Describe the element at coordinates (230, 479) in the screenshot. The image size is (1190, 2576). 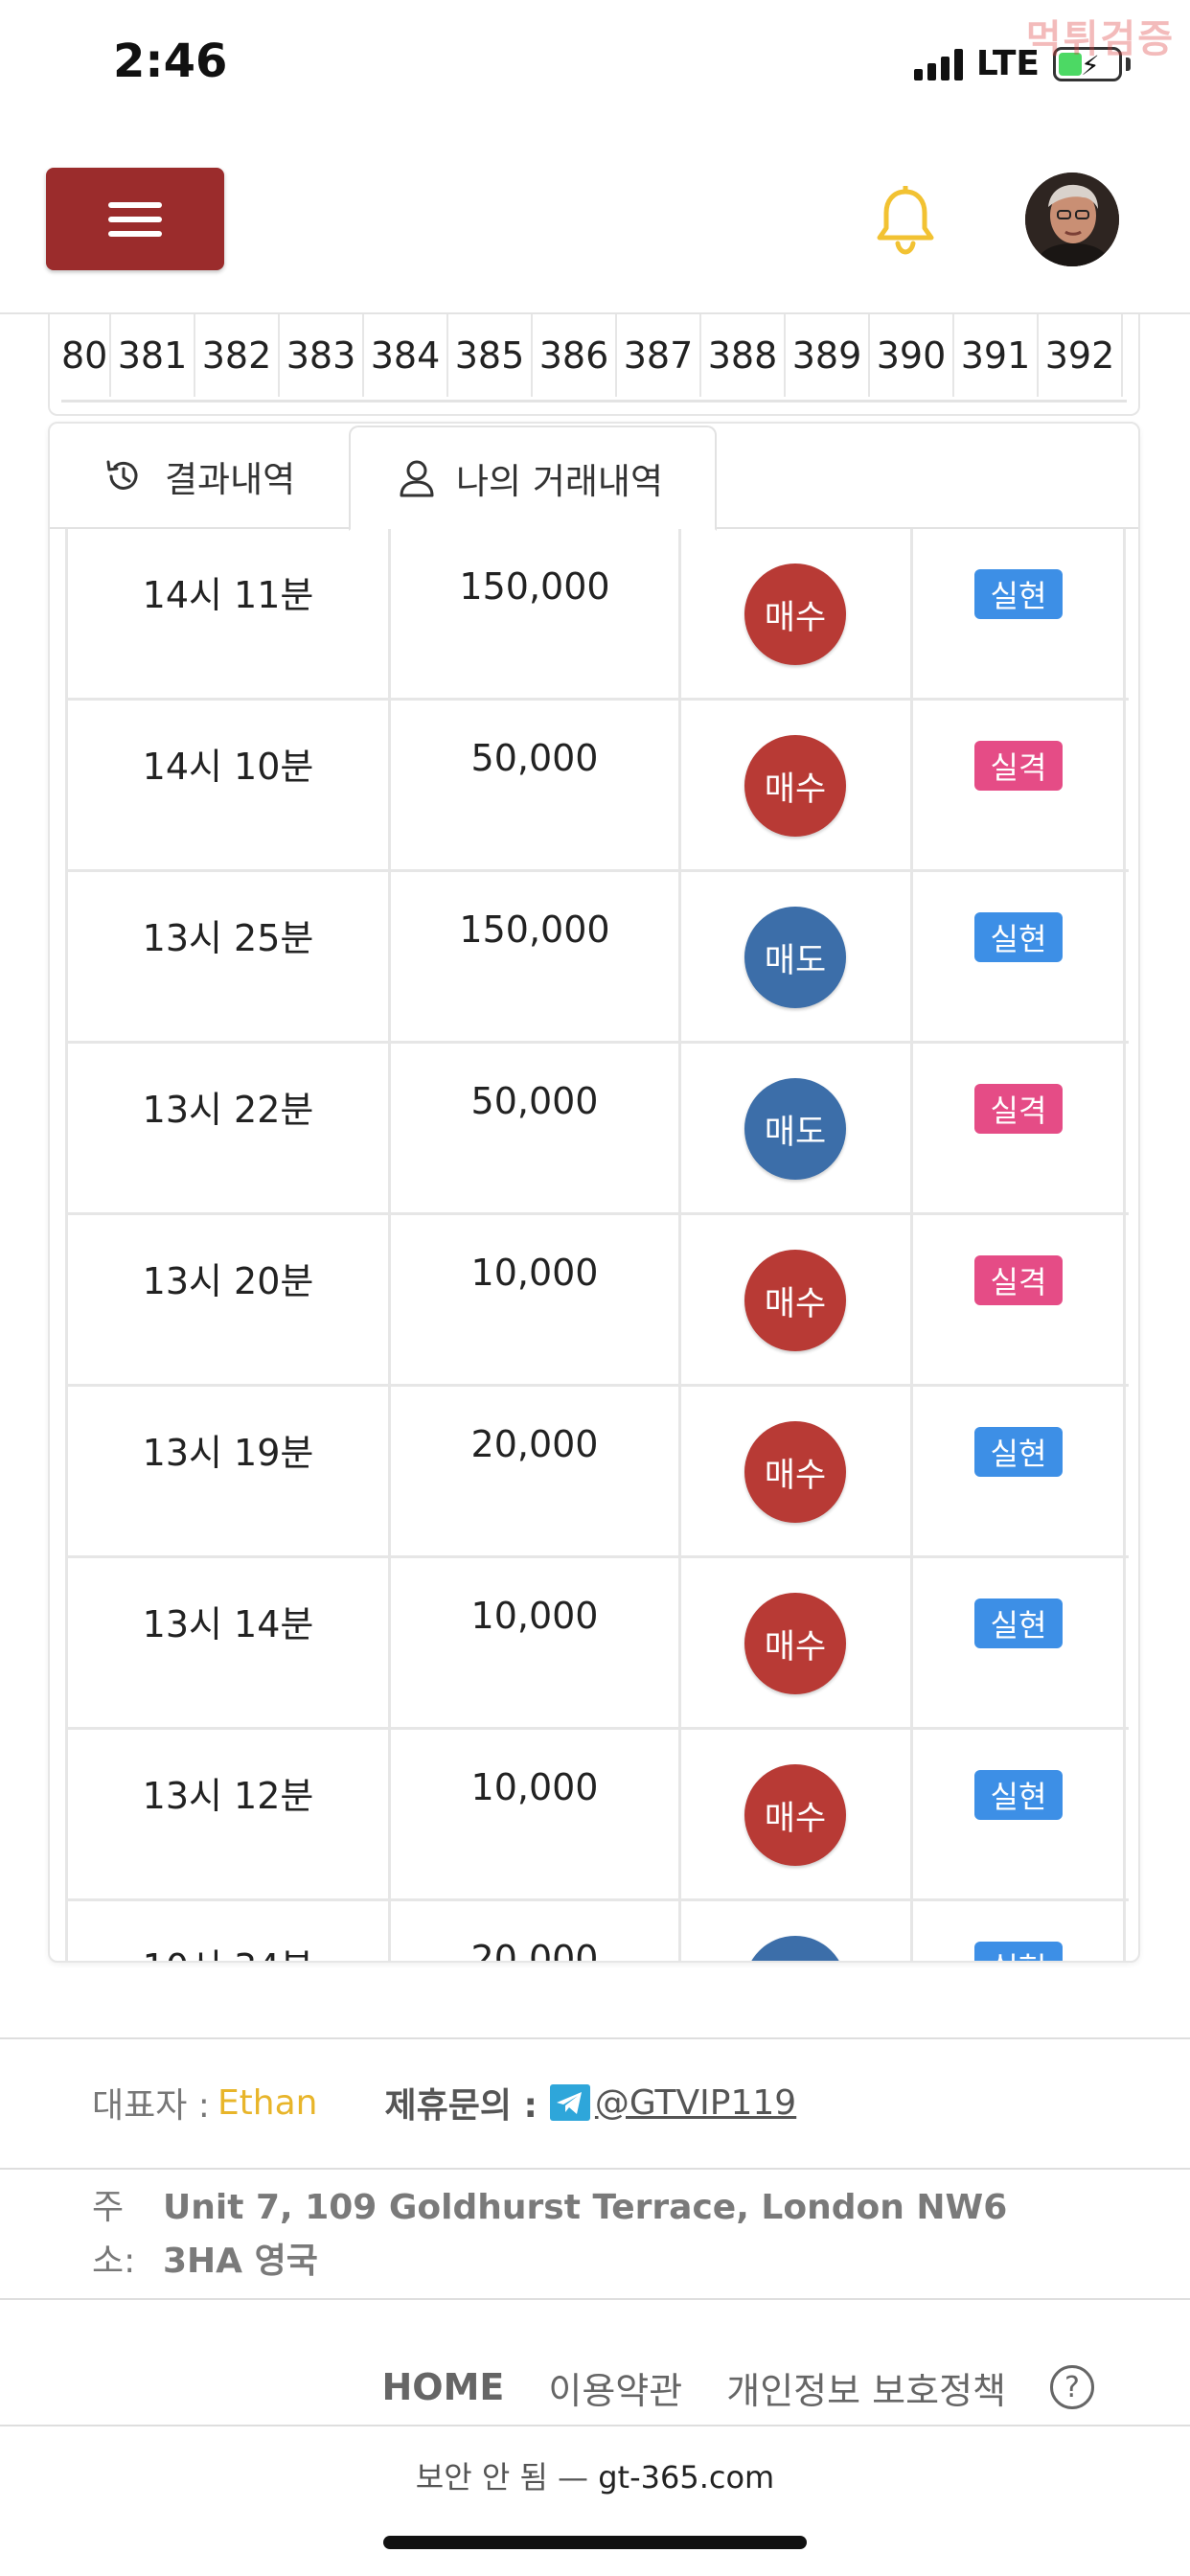
I see `tab-results-label: 결과내역` at that location.